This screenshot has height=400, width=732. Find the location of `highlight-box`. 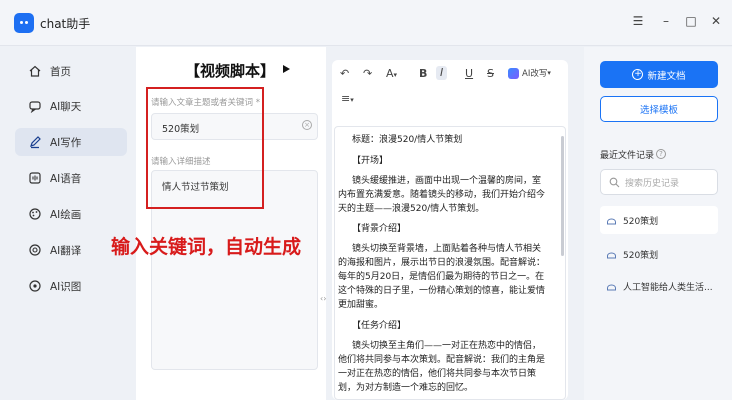

highlight-box is located at coordinates (205, 148).